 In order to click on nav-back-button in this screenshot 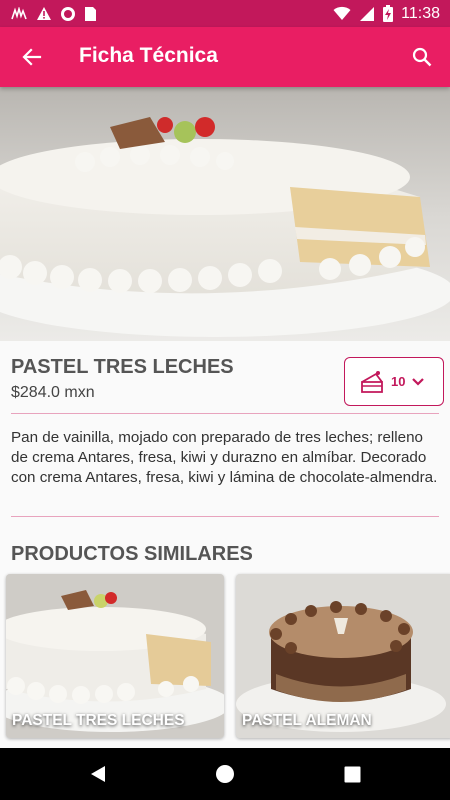, I will do `click(98, 774)`.